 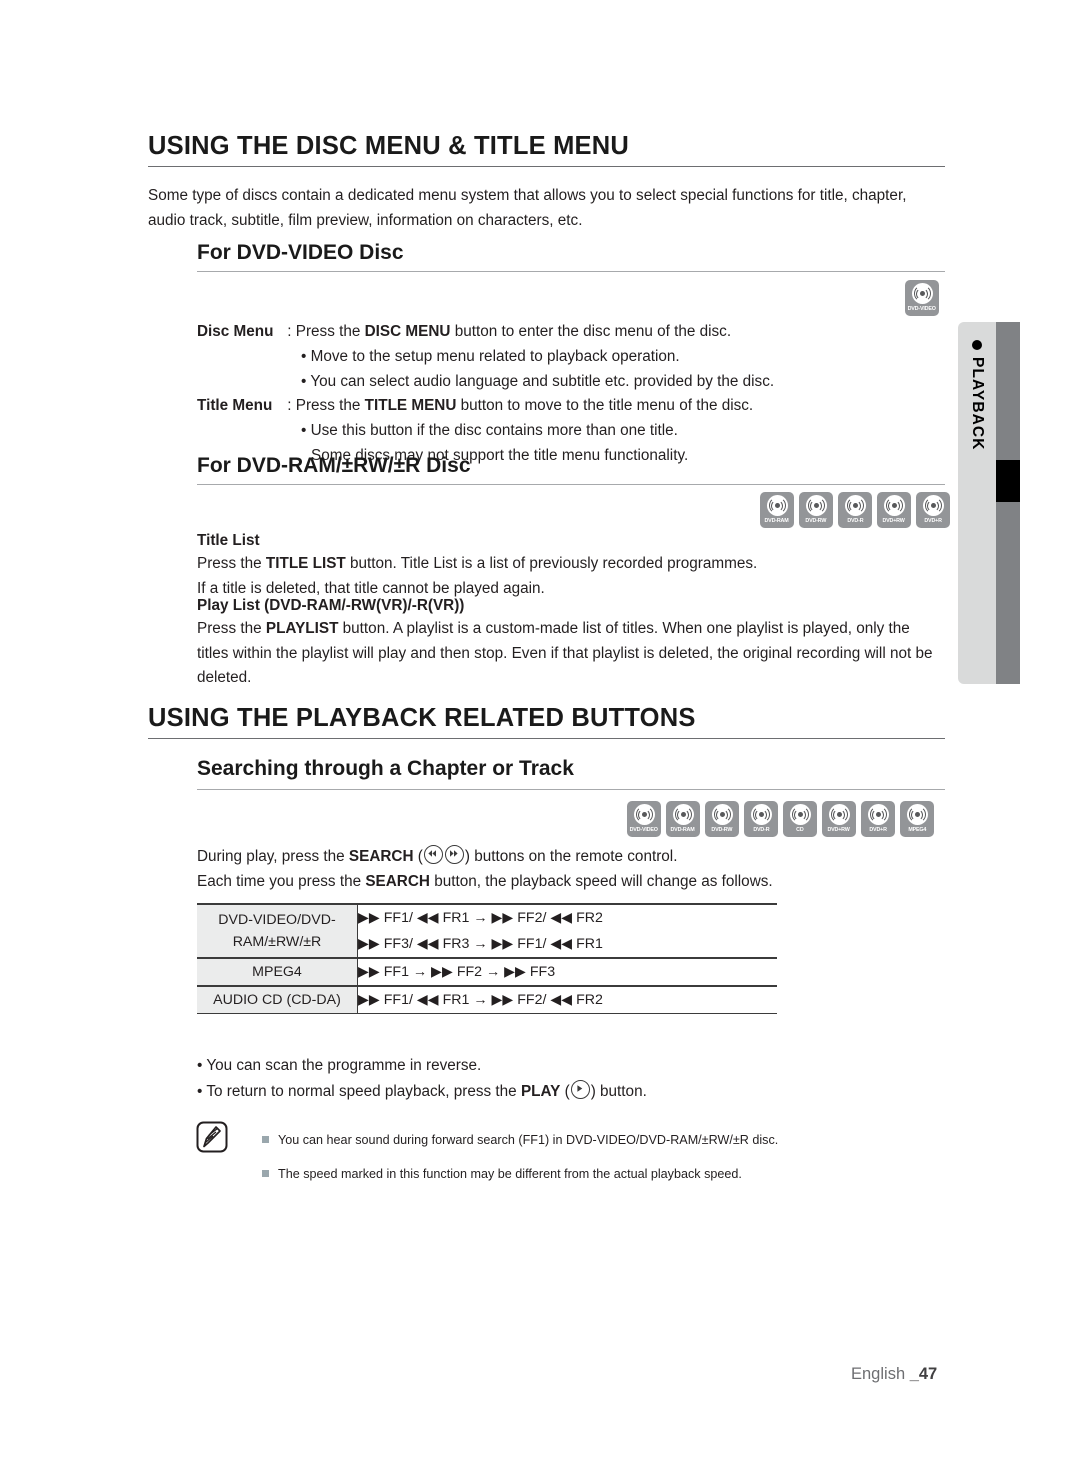 What do you see at coordinates (407, 331) in the screenshot?
I see `disc-menu-button-name: DISC MENU` at bounding box center [407, 331].